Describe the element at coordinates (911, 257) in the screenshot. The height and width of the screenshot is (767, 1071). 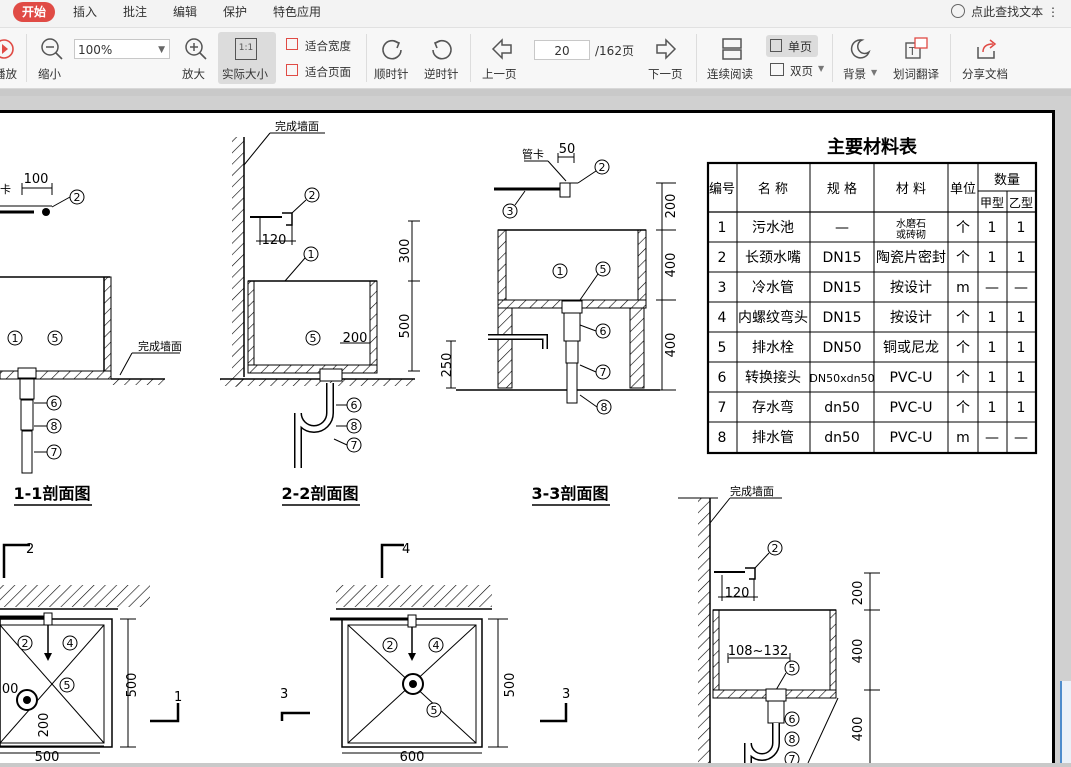
I see `table-cell: 陶瓷片密封` at that location.